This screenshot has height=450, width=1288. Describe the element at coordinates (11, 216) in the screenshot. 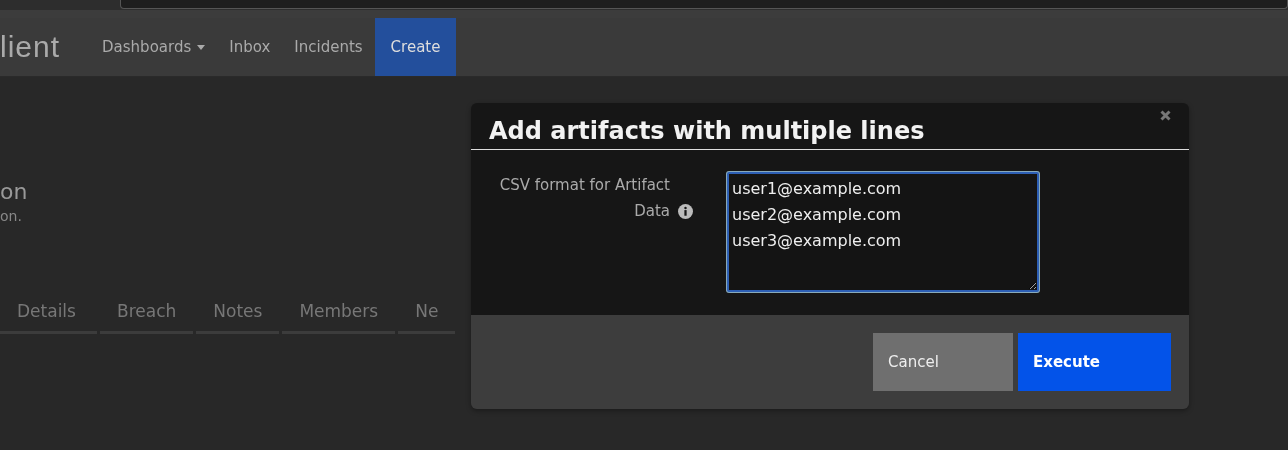

I see `page-subtitle: on.` at that location.